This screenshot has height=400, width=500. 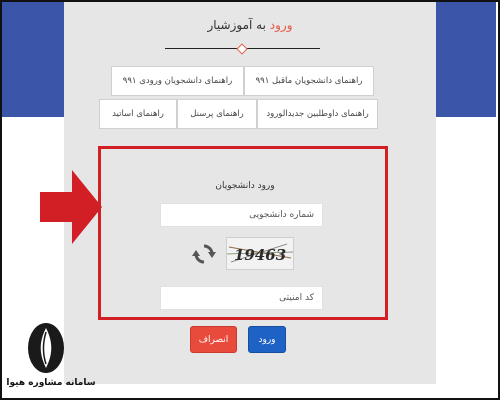 I want to click on arrow-right-icon, so click(x=71, y=207).